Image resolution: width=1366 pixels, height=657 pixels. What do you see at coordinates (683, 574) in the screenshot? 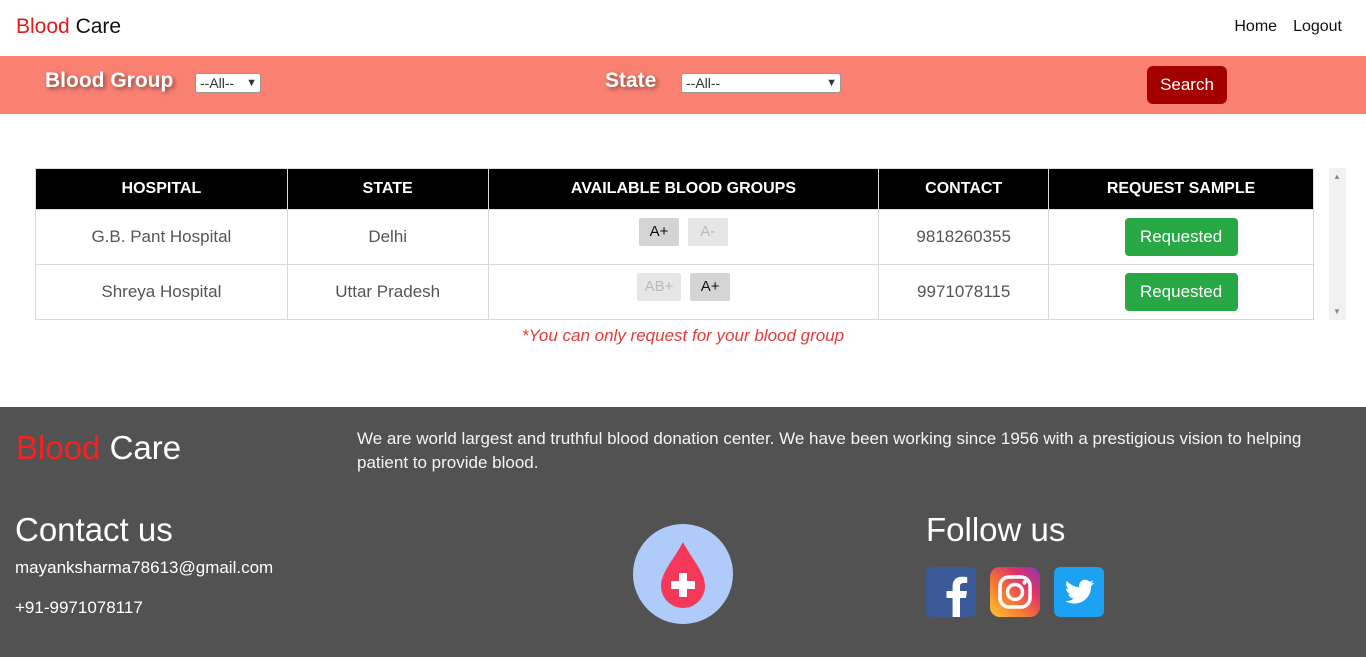
I see `blood-drop-logo-icon` at bounding box center [683, 574].